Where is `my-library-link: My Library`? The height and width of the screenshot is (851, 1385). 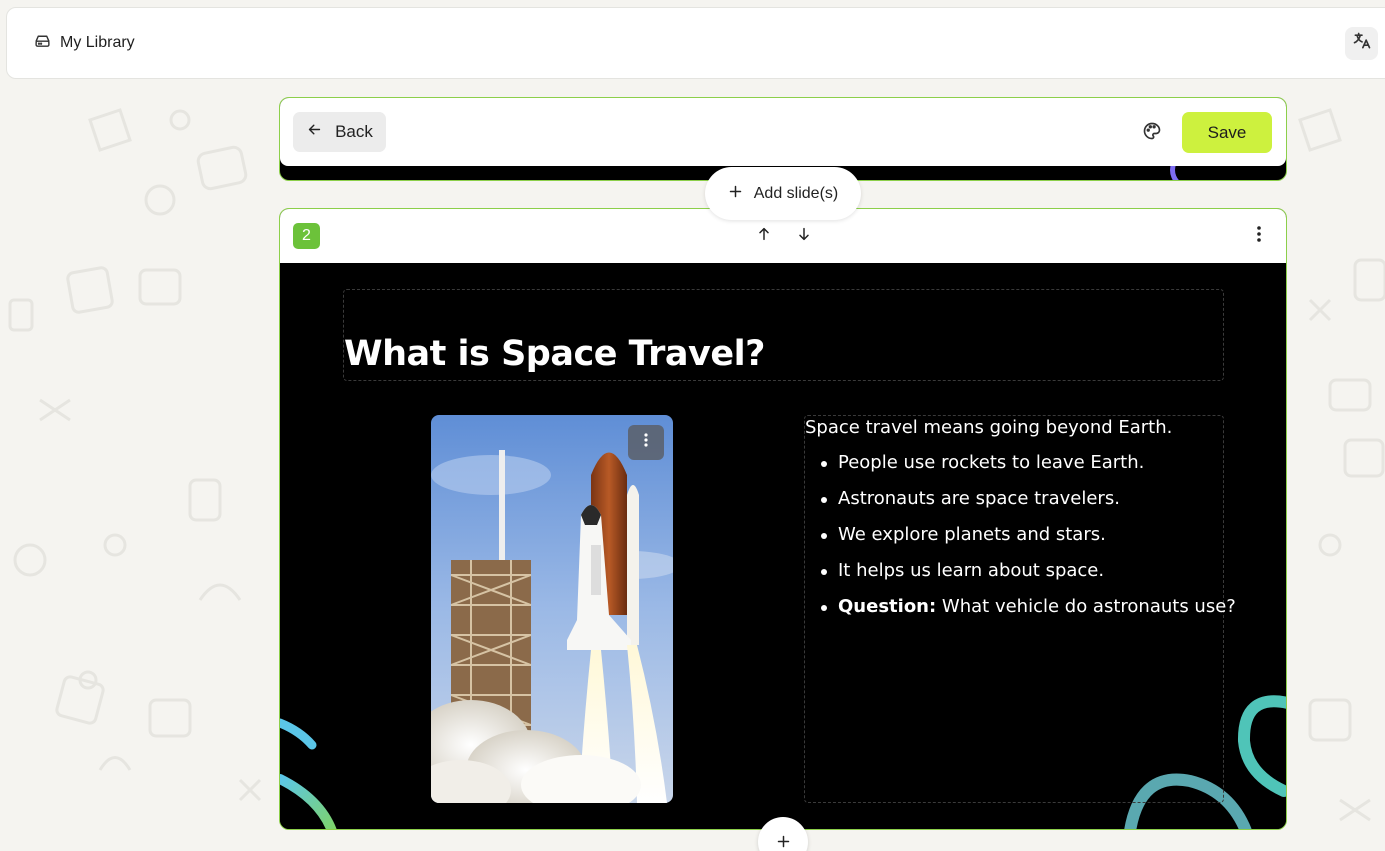 my-library-link: My Library is located at coordinates (84, 43).